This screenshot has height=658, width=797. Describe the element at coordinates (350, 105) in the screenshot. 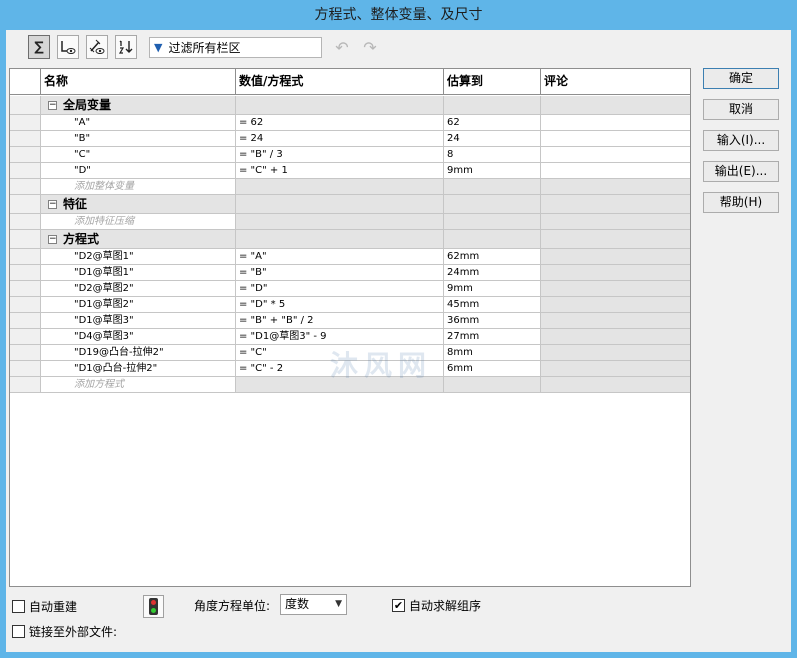

I see `section-global-variables: − 全局变量` at that location.